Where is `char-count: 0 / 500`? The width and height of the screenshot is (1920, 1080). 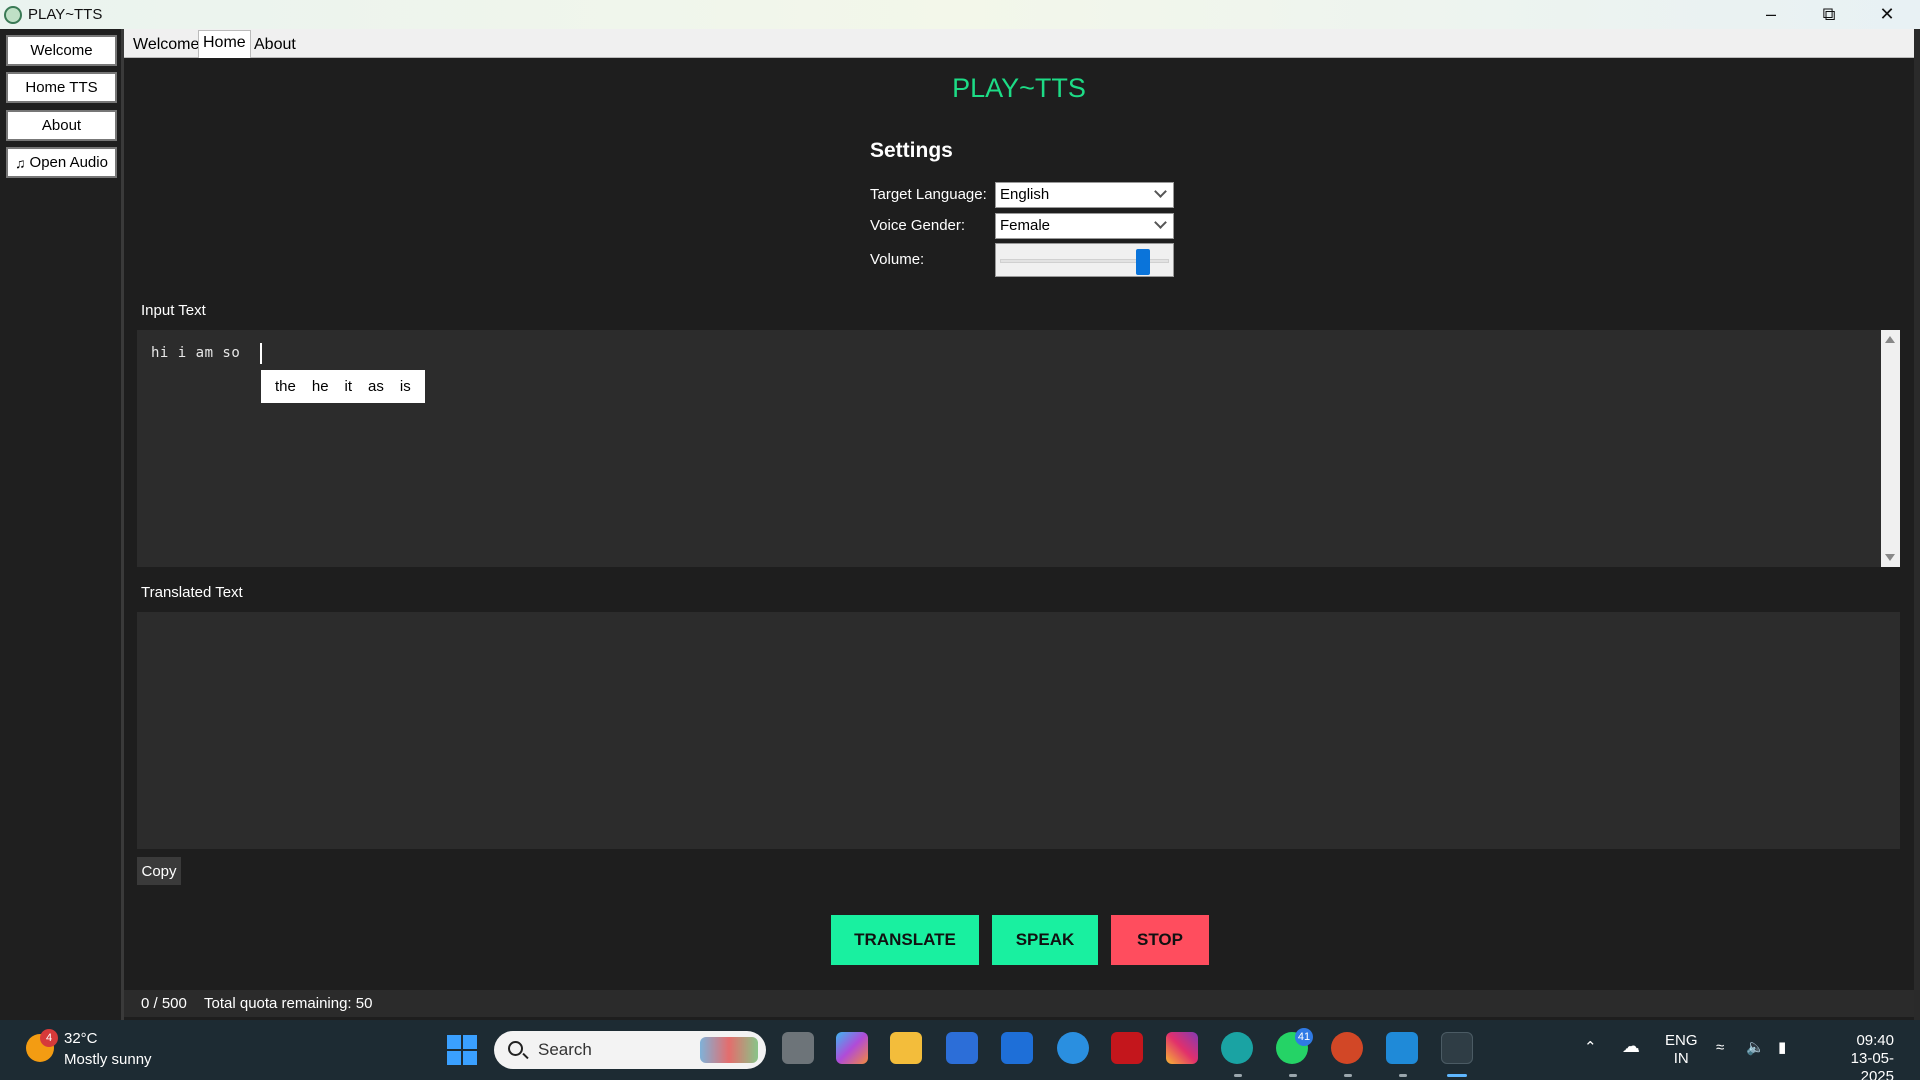
char-count: 0 / 500 is located at coordinates (164, 1003).